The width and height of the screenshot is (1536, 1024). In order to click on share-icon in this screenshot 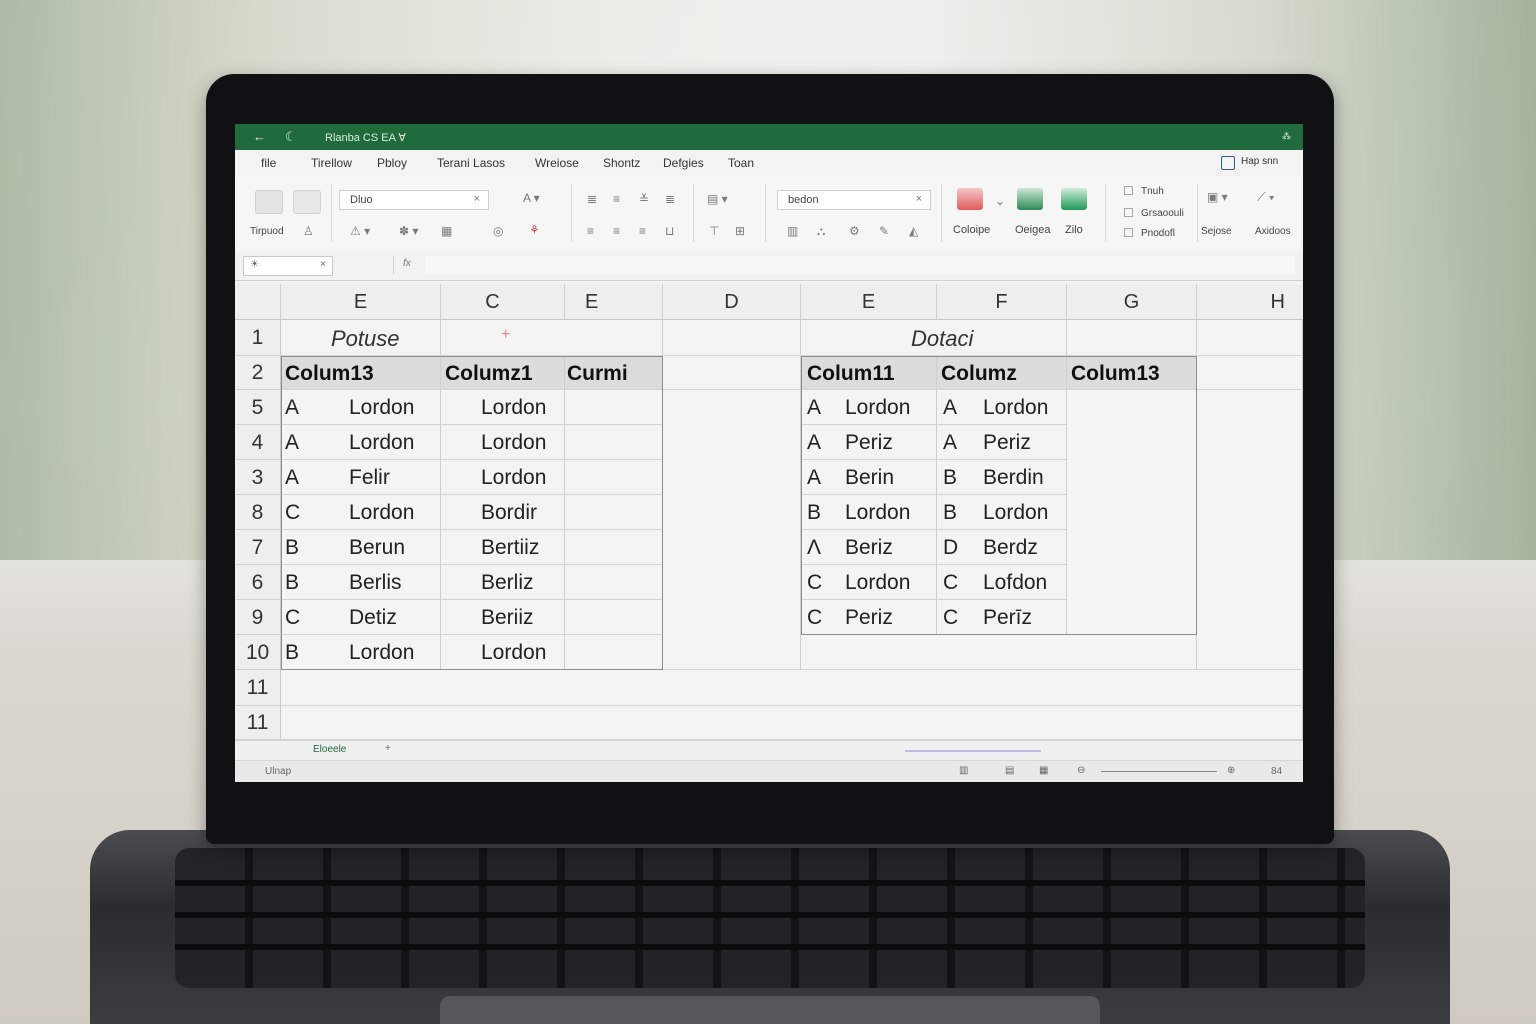, I will do `click(1228, 163)`.